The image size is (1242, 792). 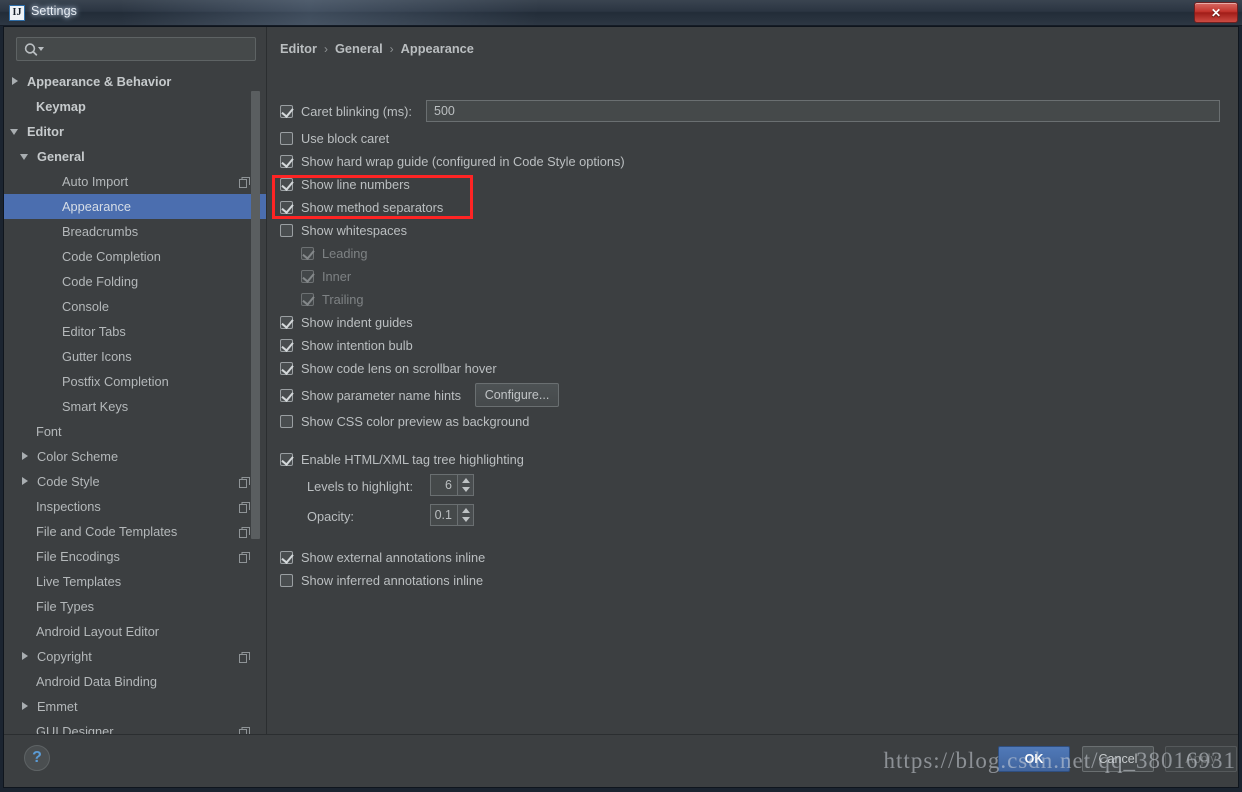 I want to click on ok-button: OK, so click(x=1034, y=759).